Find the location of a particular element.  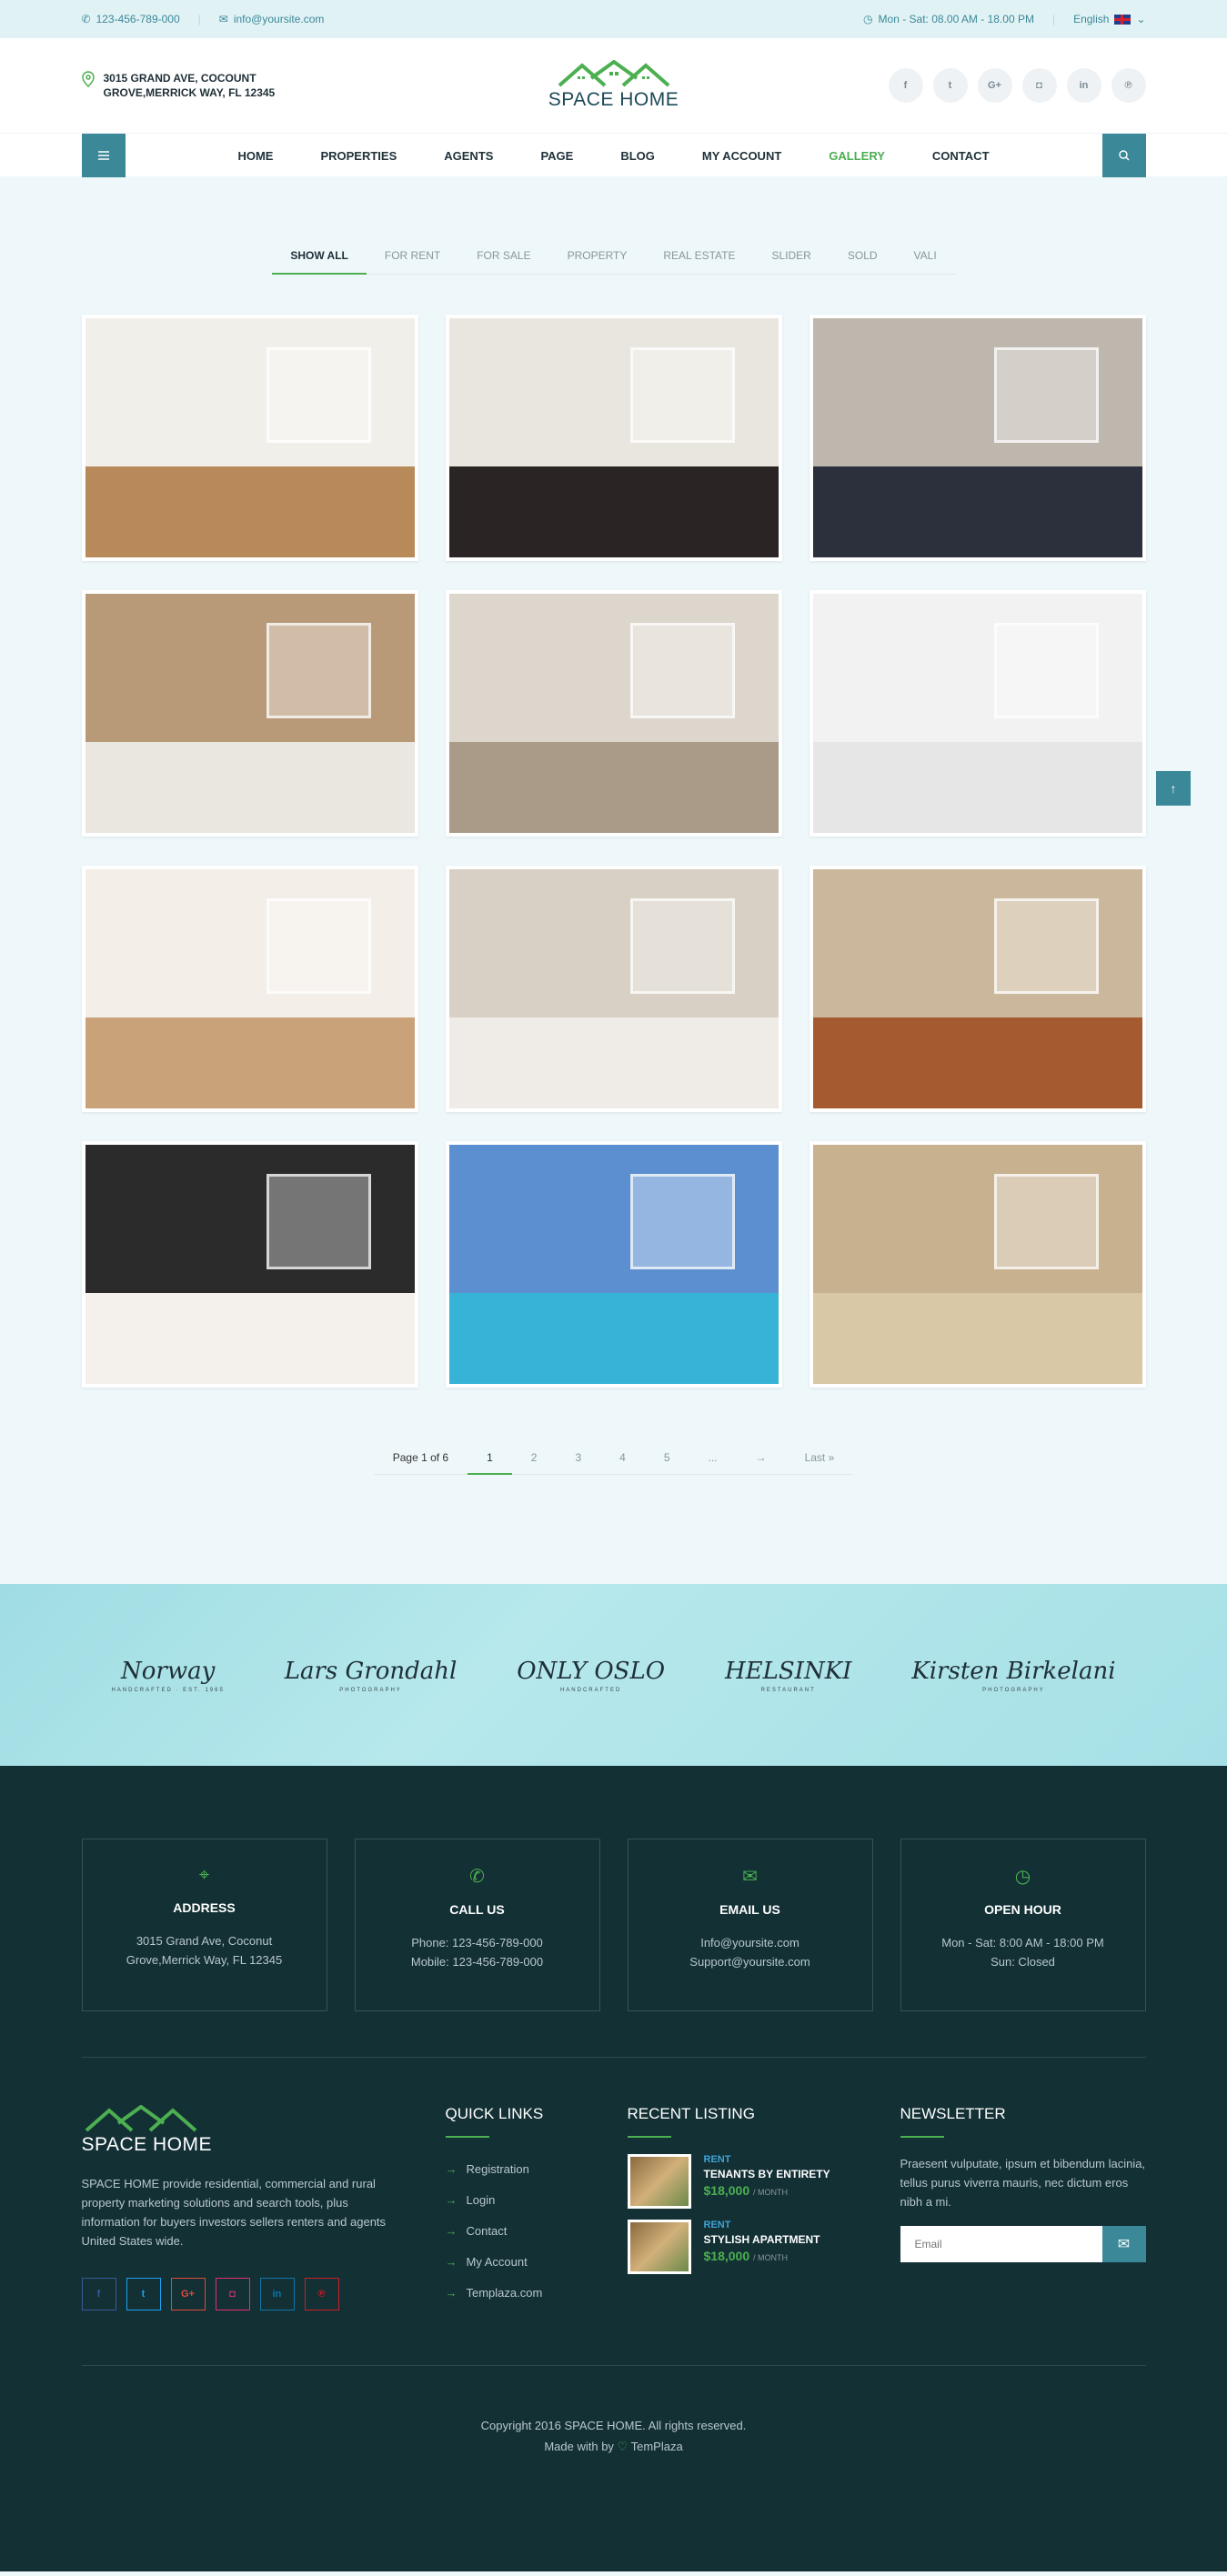

recent-listing-item: RENT STYLISH APARTMENT $18,000 / MONTH is located at coordinates (763, 2247).